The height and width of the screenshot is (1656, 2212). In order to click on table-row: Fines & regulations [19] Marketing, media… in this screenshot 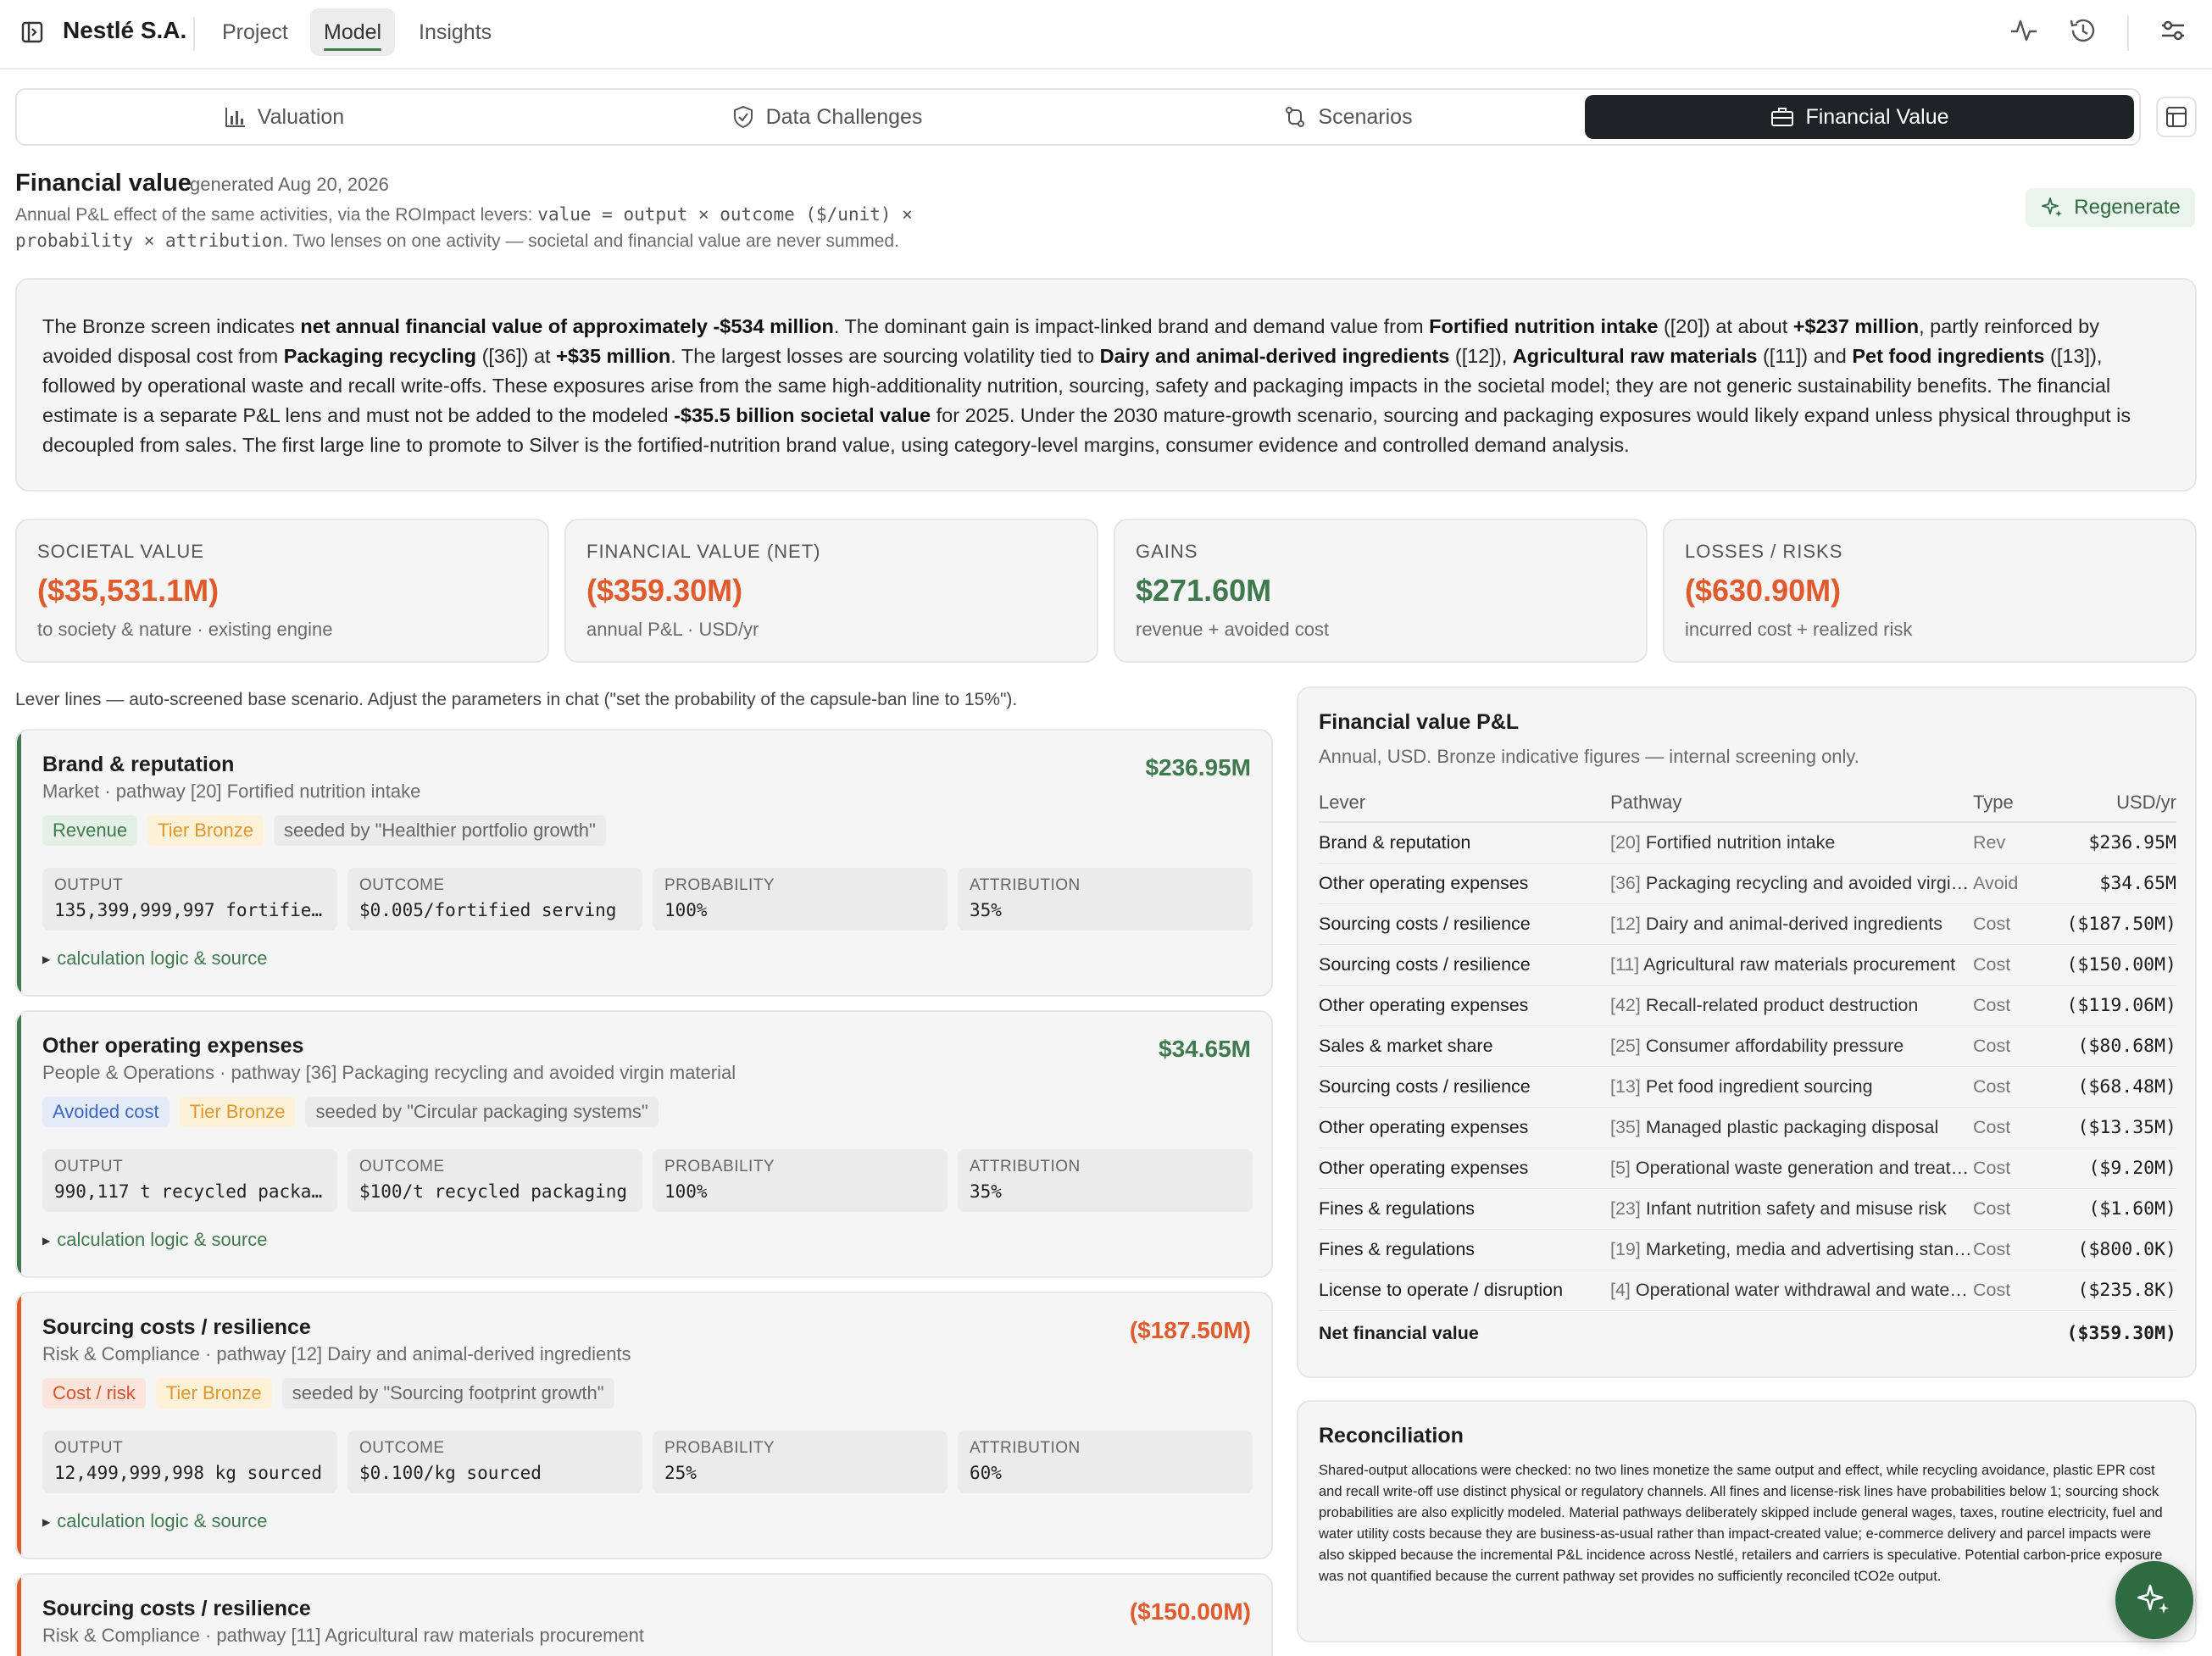, I will do `click(1747, 1249)`.